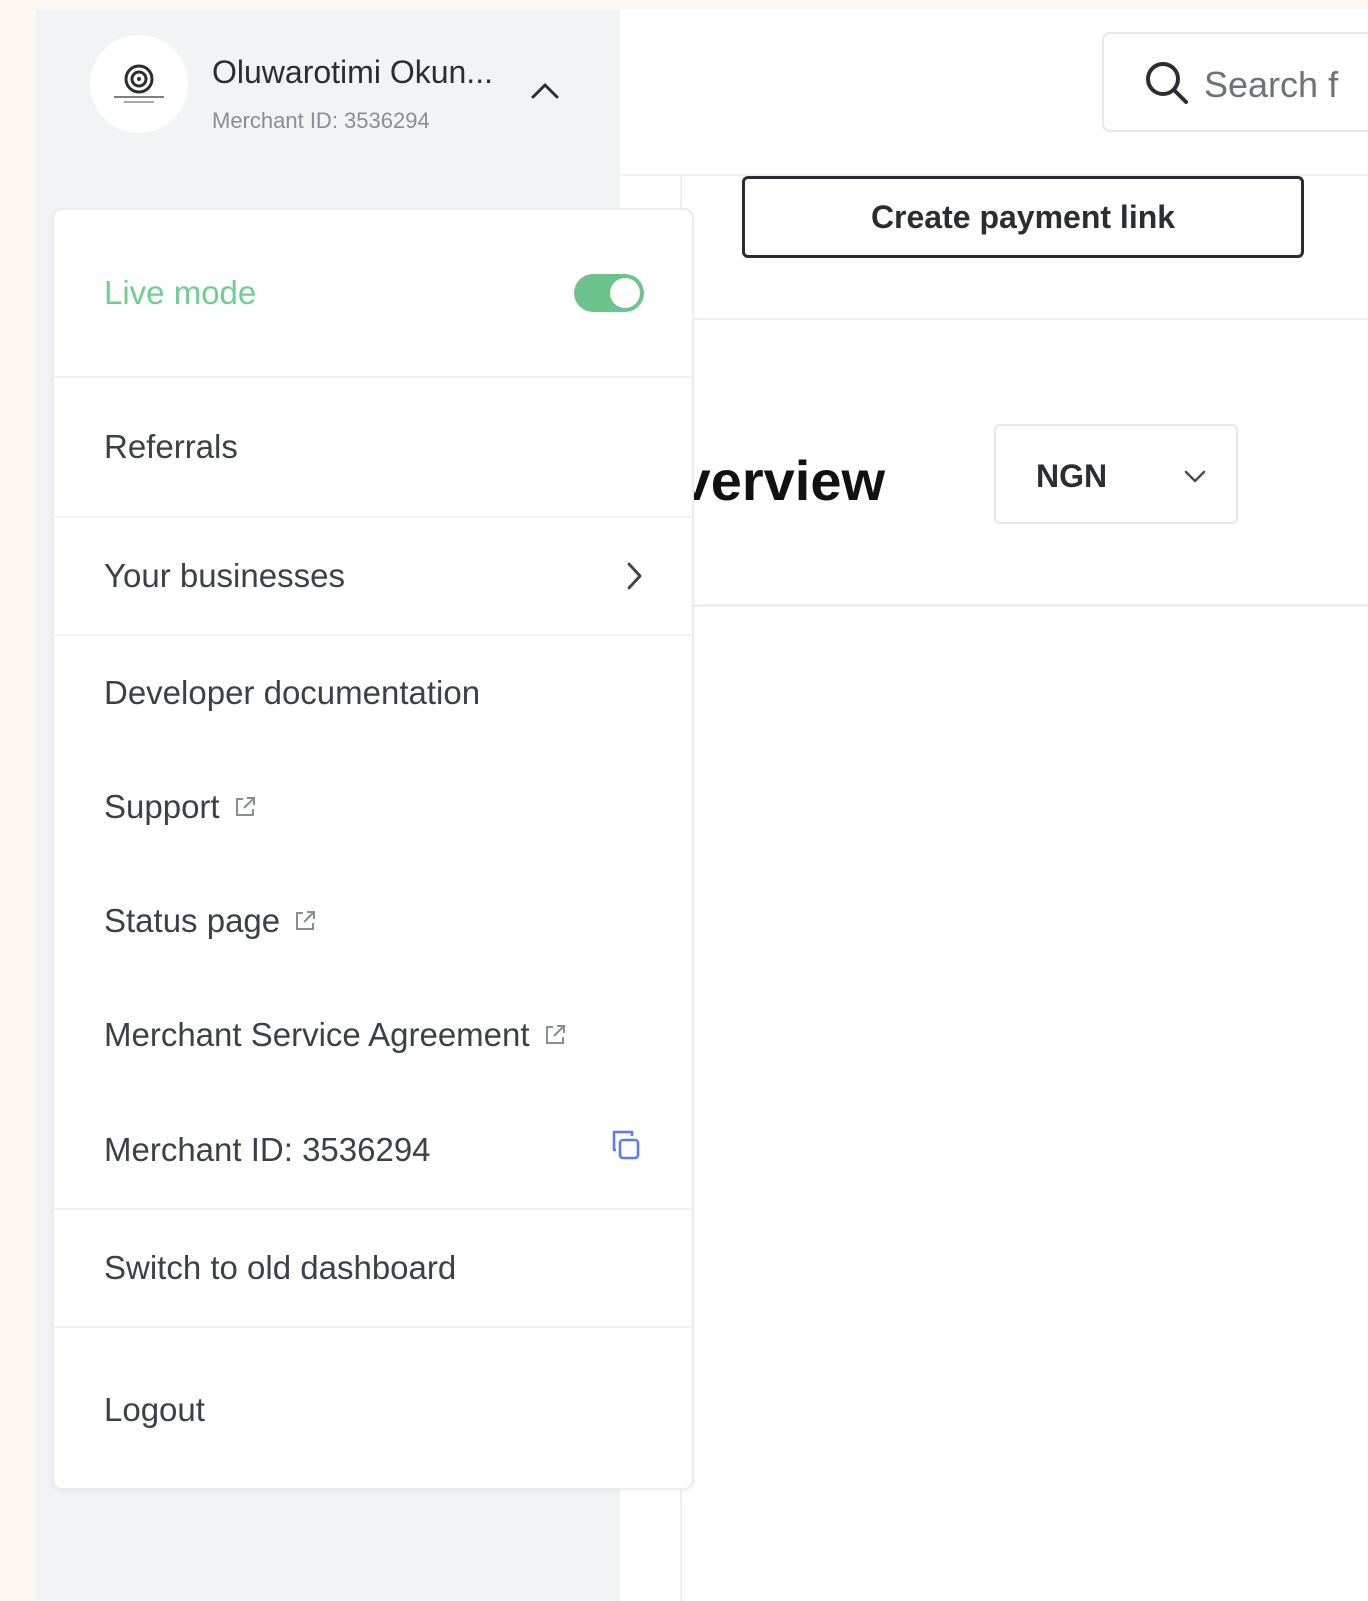 Image resolution: width=1368 pixels, height=1601 pixels. What do you see at coordinates (162, 806) in the screenshot?
I see `menu-item-label: Support` at bounding box center [162, 806].